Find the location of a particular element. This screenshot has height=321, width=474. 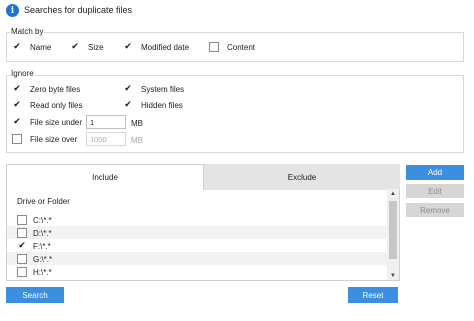

scroll-up-arrow-icon: ▲ is located at coordinates (393, 194).